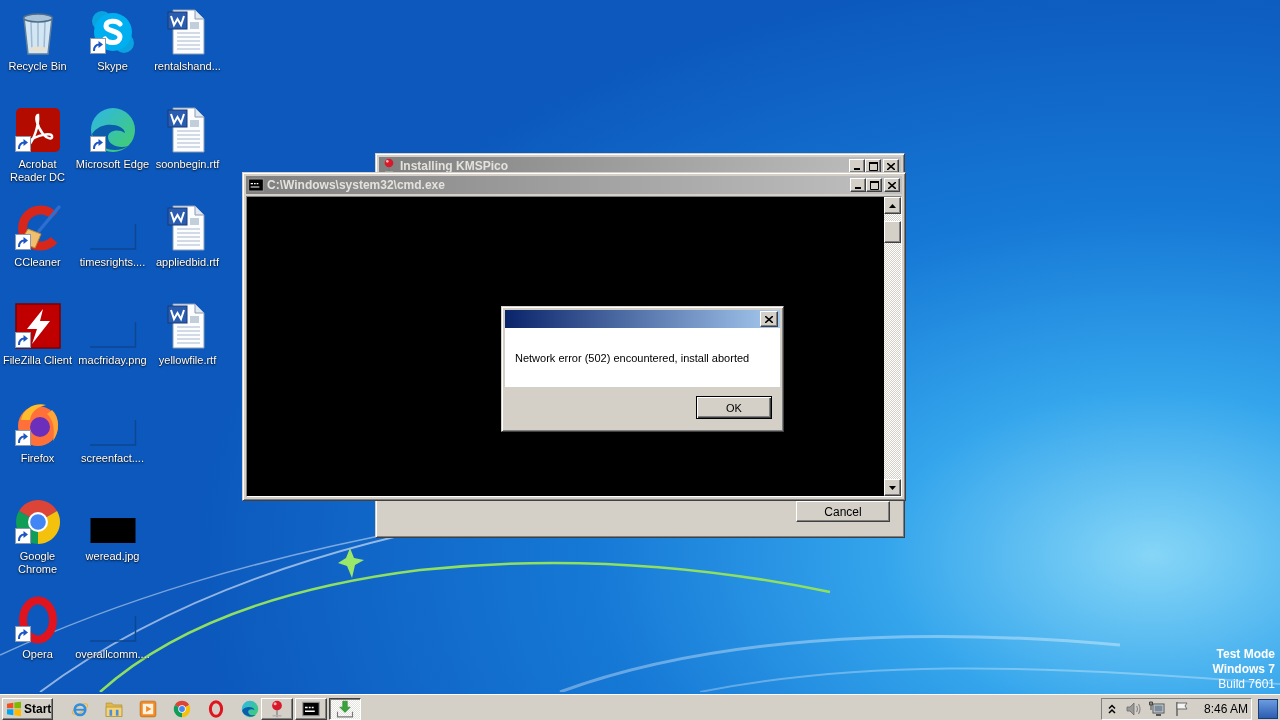 Image resolution: width=1280 pixels, height=720 pixels. I want to click on windows-logo-icon, so click(14, 708).